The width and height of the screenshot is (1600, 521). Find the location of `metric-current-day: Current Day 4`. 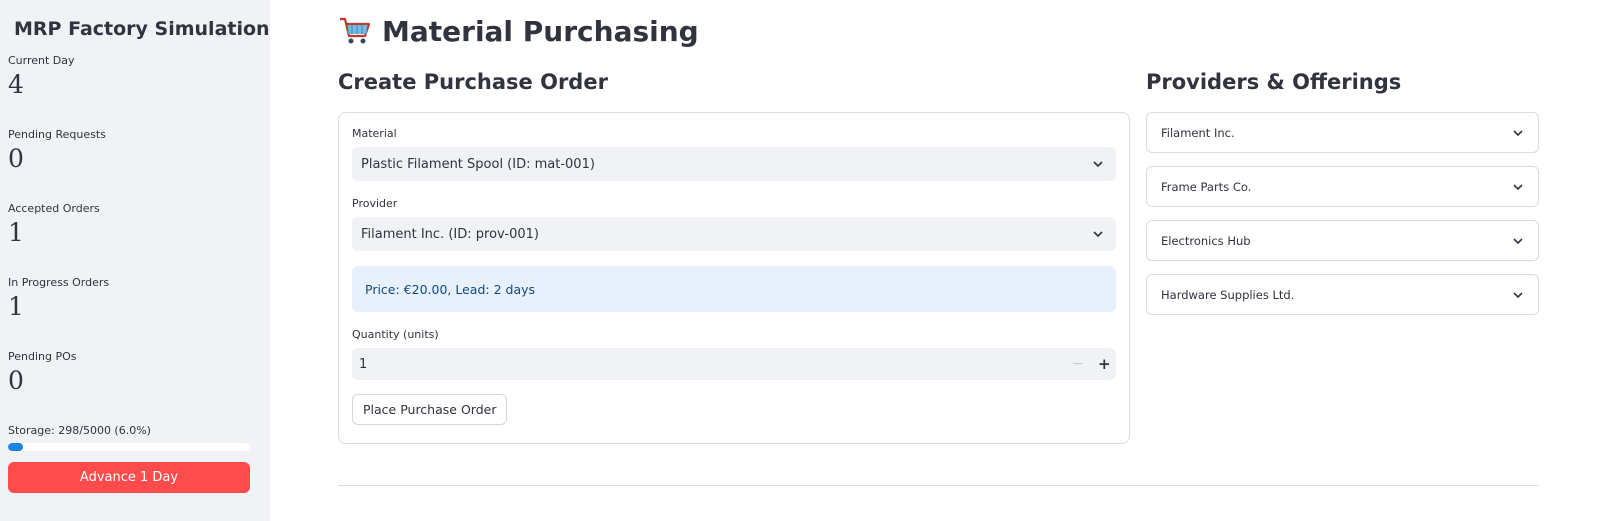

metric-current-day: Current Day 4 is located at coordinates (135, 86).